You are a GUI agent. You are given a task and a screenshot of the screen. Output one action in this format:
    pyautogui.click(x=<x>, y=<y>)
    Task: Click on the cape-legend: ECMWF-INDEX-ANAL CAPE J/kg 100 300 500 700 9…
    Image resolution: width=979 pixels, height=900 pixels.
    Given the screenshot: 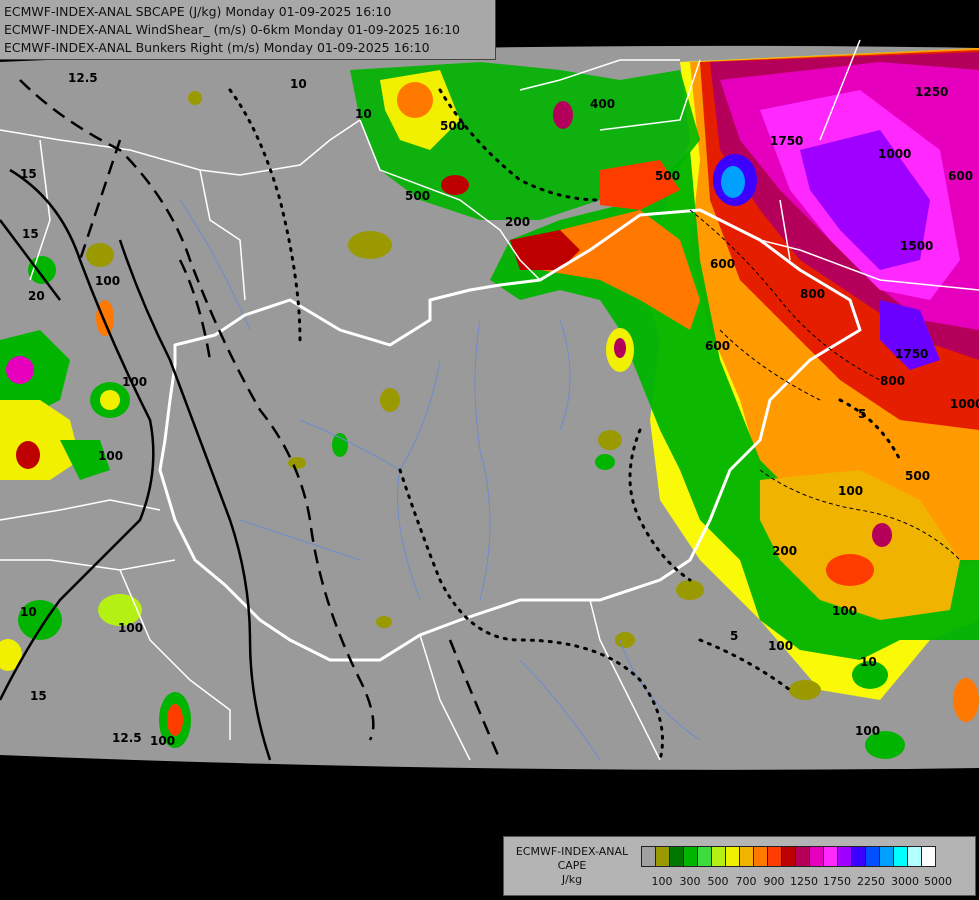 What is the action you would take?
    pyautogui.click(x=739, y=866)
    